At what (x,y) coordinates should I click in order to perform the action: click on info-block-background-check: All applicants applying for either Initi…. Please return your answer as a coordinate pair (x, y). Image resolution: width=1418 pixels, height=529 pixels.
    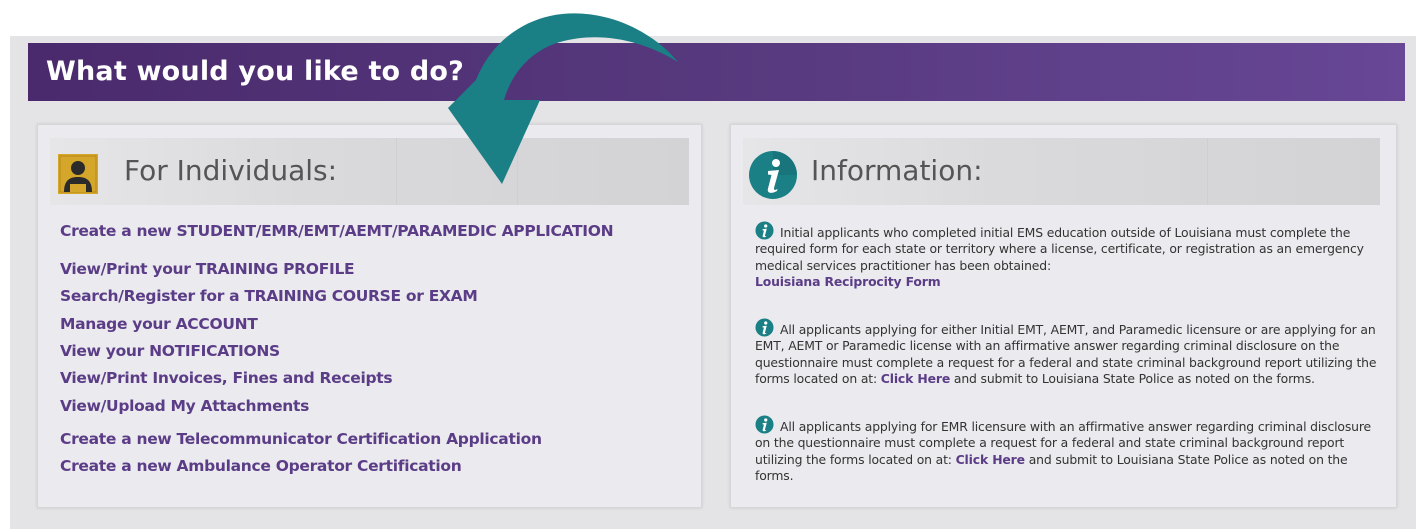
    Looking at the image, I should click on (1071, 353).